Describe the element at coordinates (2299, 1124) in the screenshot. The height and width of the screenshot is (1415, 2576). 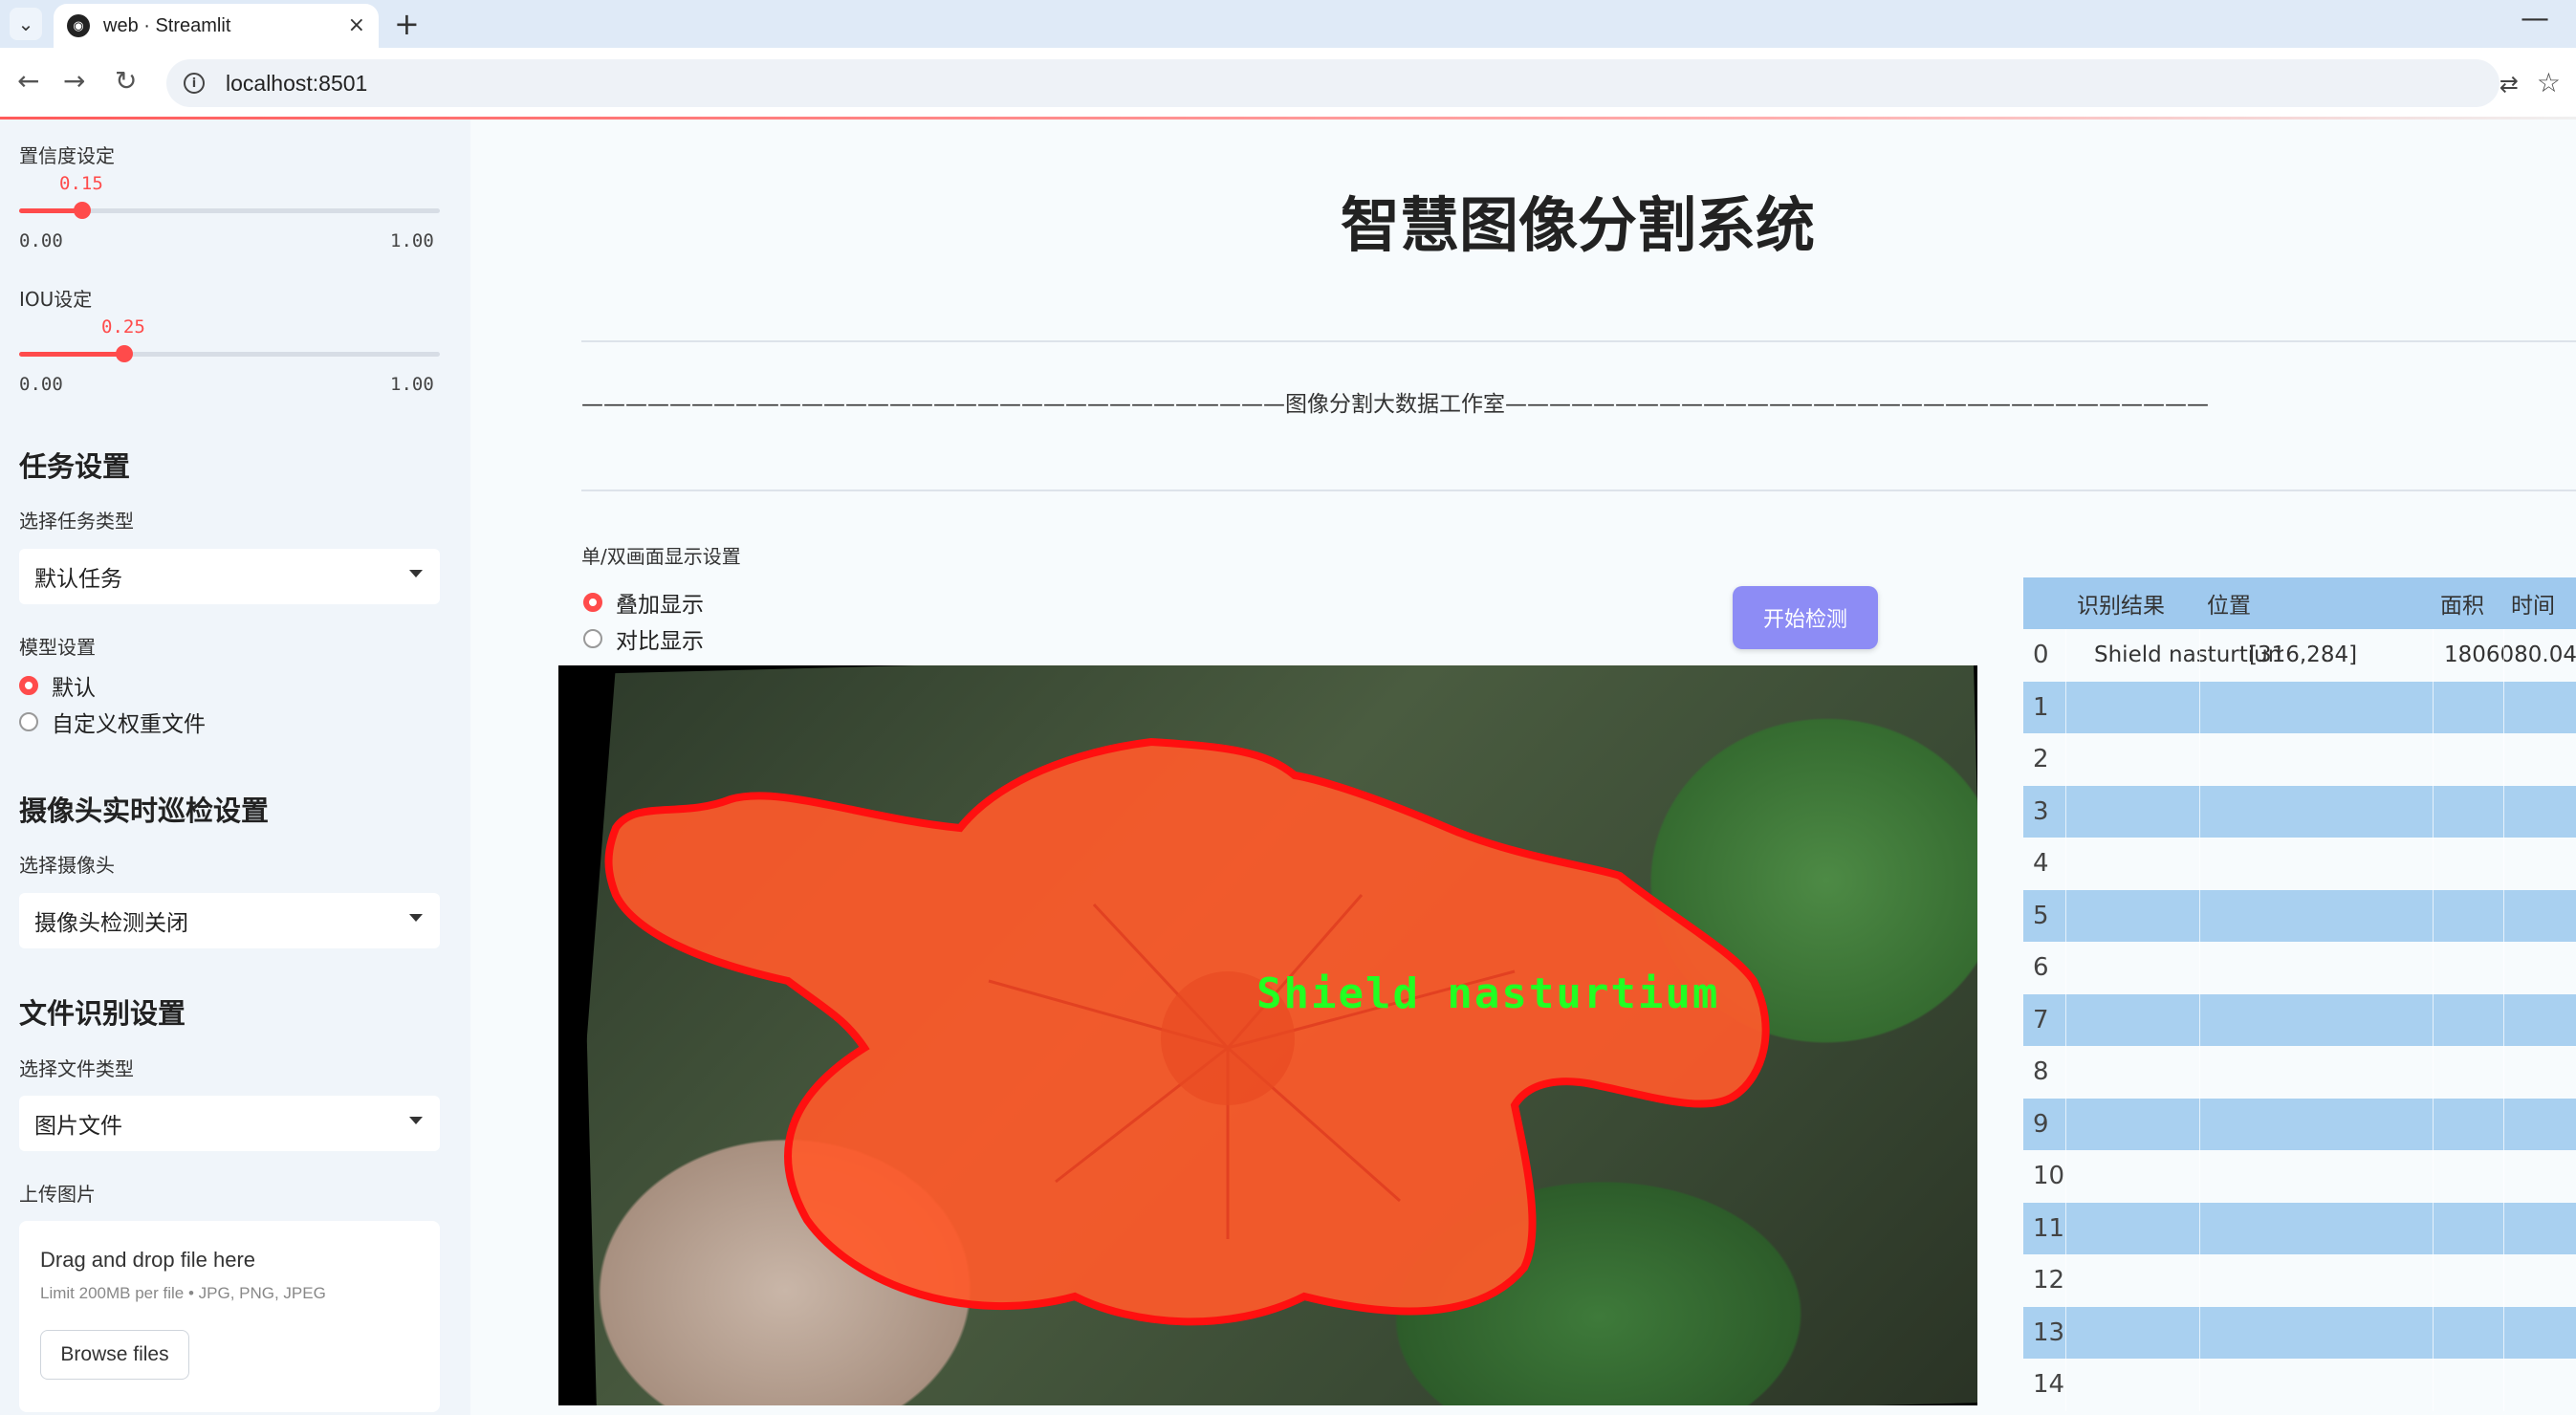
I see `table-row: 9` at that location.